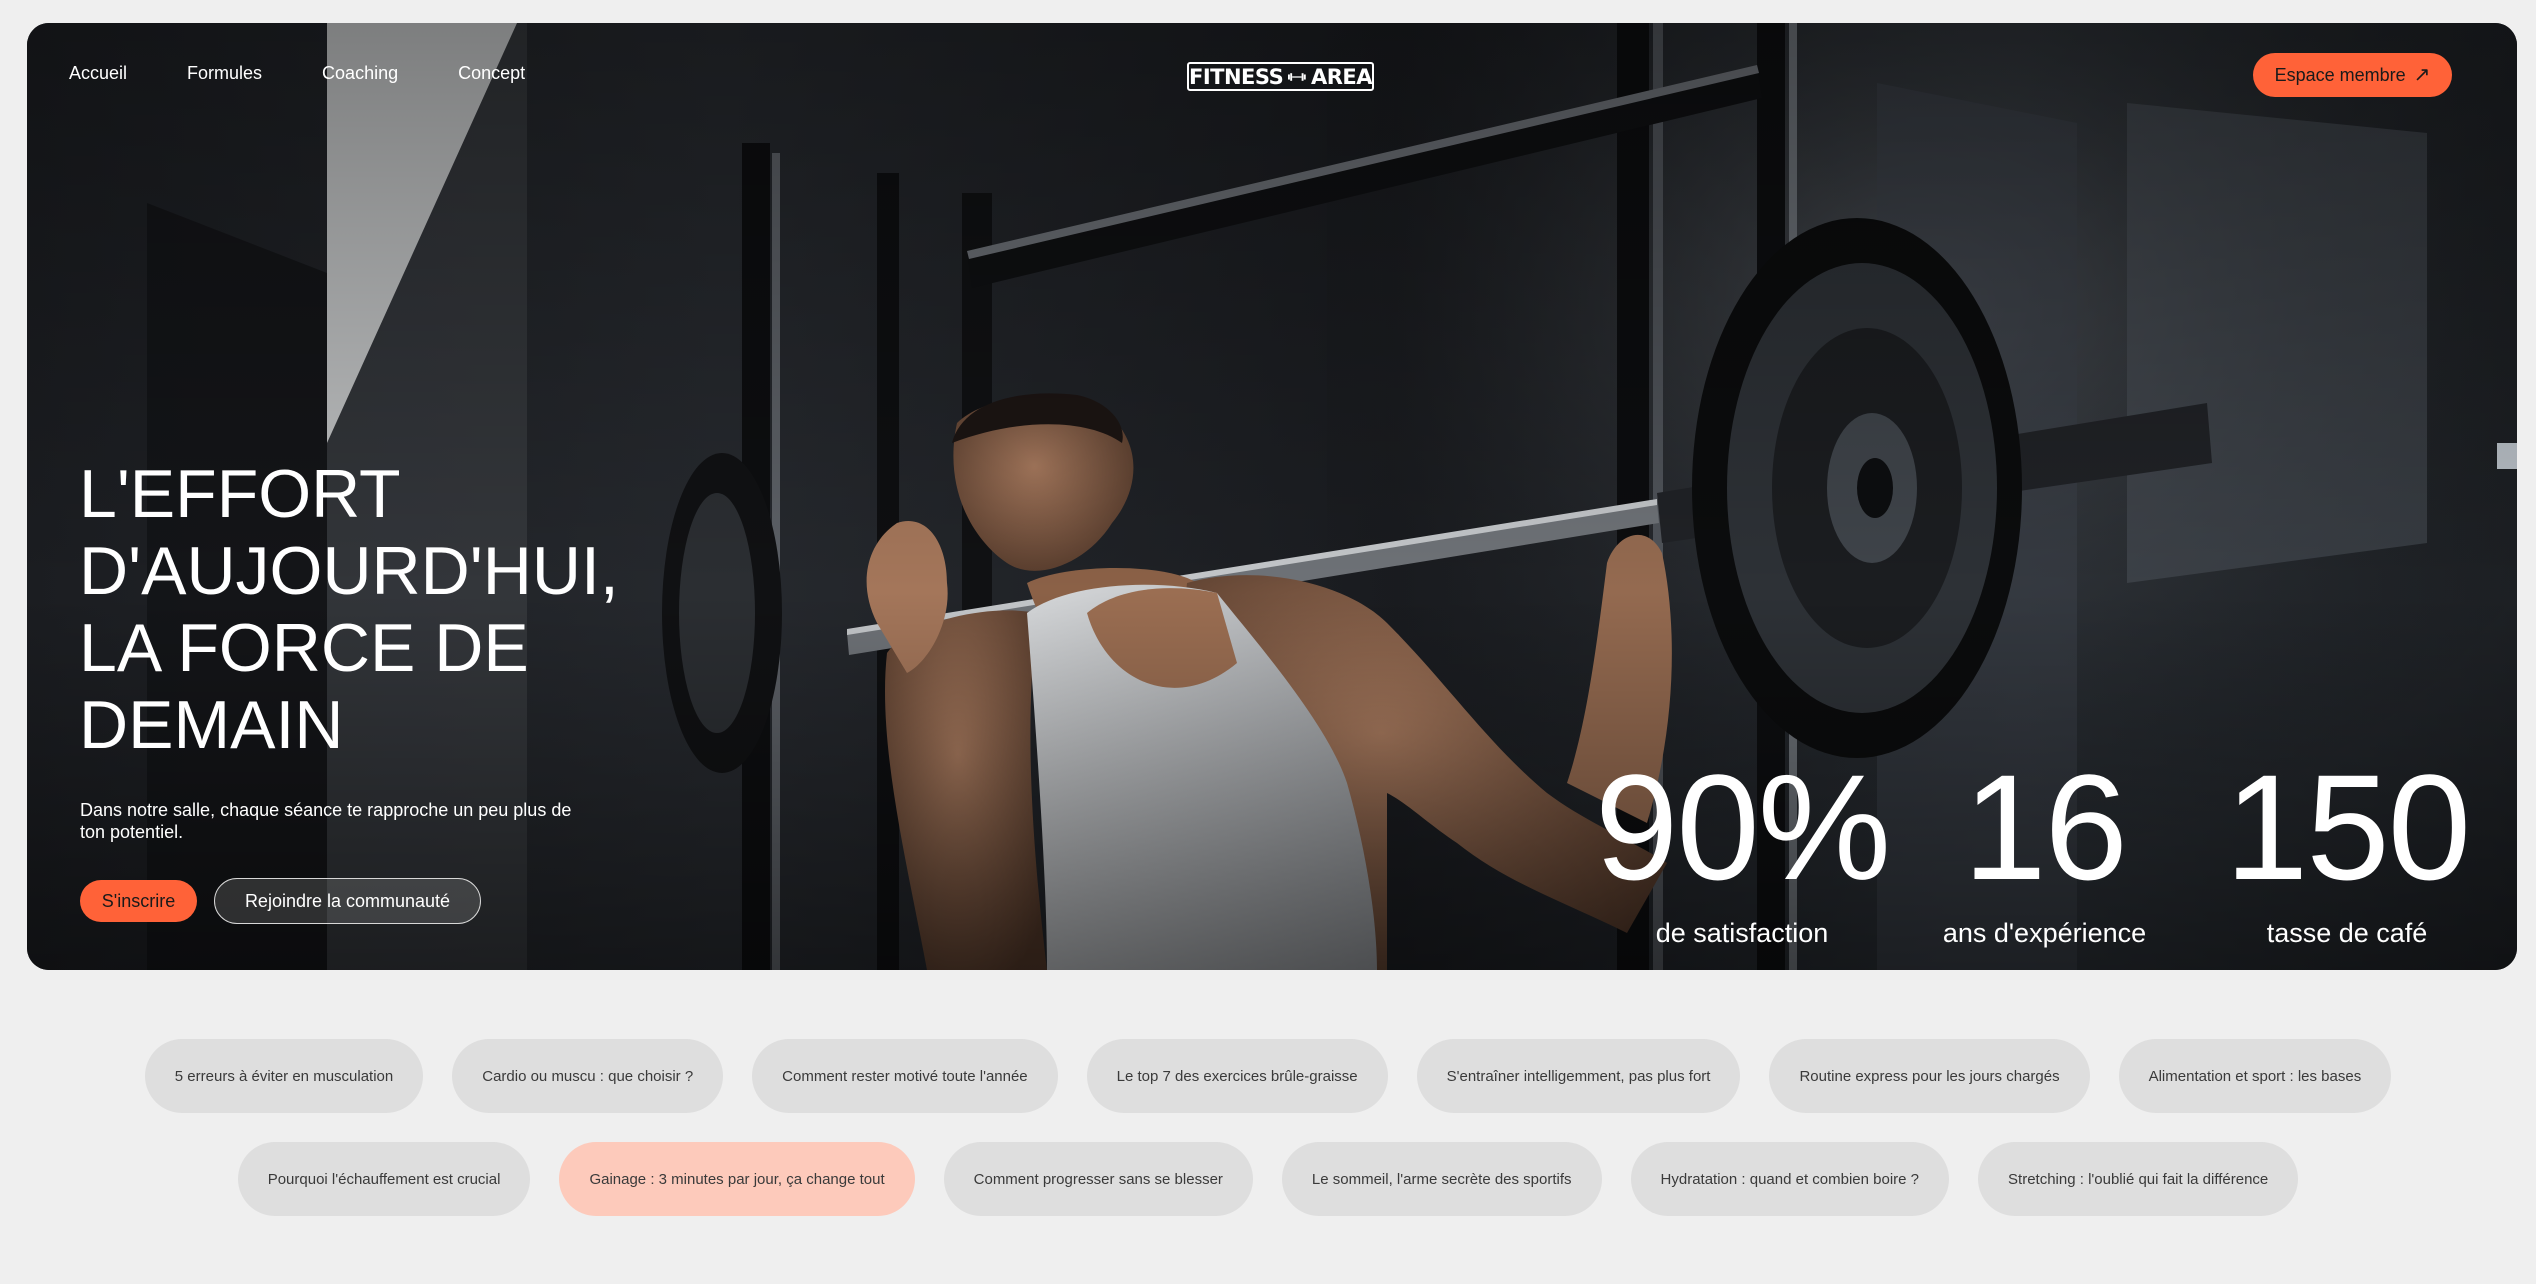 The height and width of the screenshot is (1284, 2536). Describe the element at coordinates (588, 1076) in the screenshot. I see `topic-tag: Cardio ou muscu : que choisir ?` at that location.